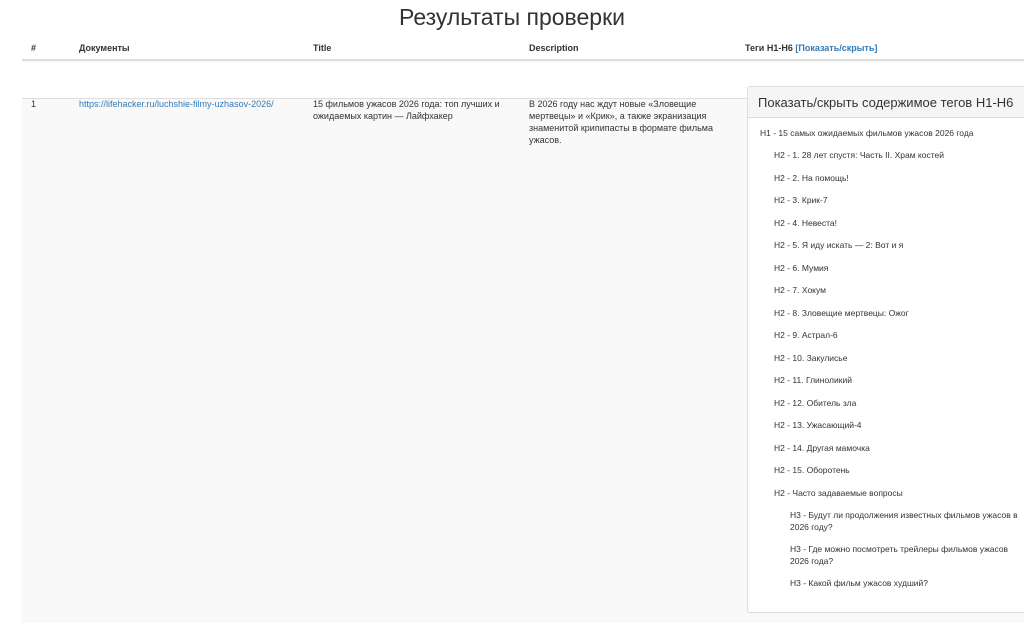 The height and width of the screenshot is (623, 1024). I want to click on tag-item-h2: H2 - 9. Астрал-6, so click(806, 335).